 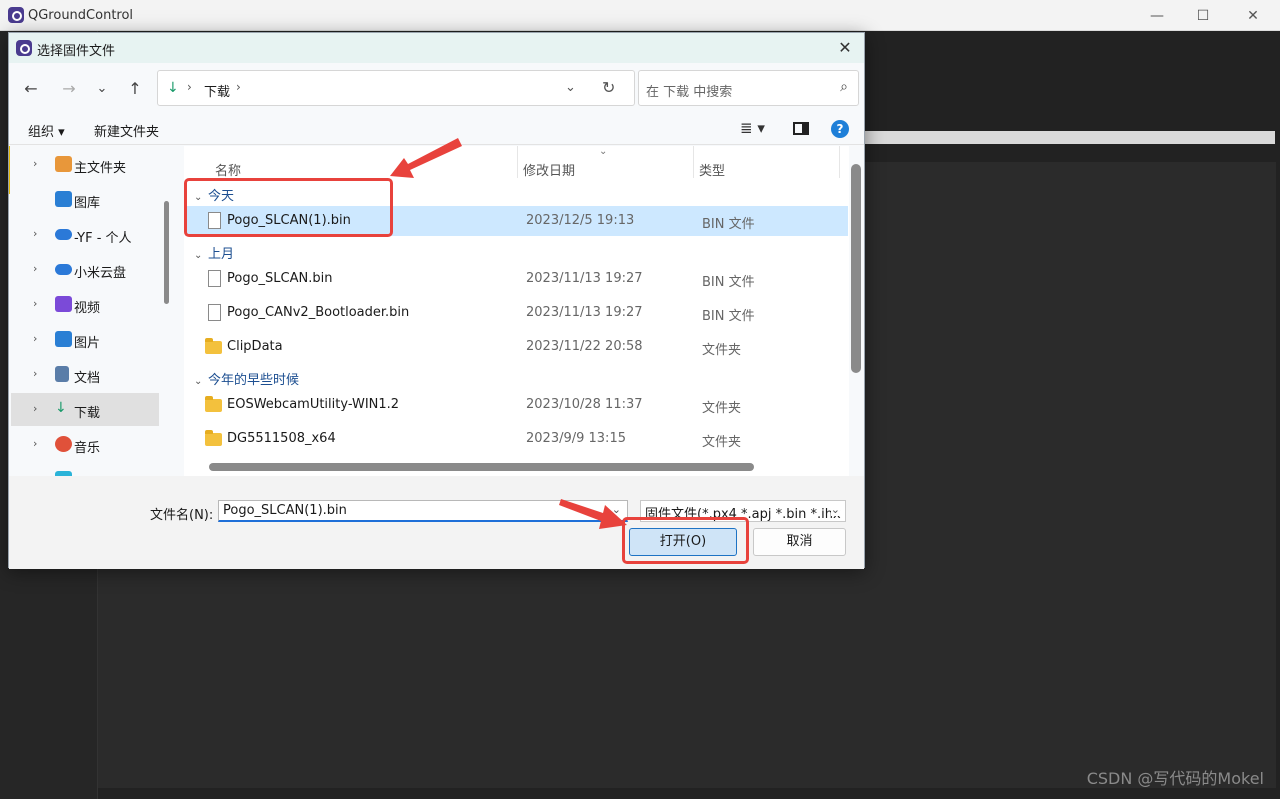 I want to click on sidebar-item-documents: › 文档, so click(x=85, y=374).